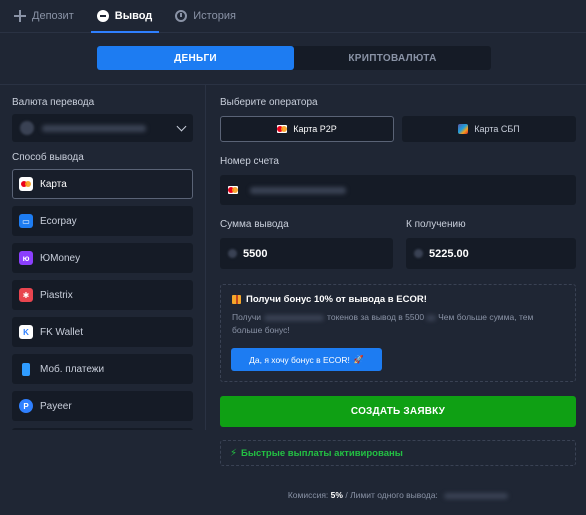 This screenshot has width=586, height=515. What do you see at coordinates (497, 129) in the screenshot?
I see `operator-card-sbp-label: Карта СБП` at bounding box center [497, 129].